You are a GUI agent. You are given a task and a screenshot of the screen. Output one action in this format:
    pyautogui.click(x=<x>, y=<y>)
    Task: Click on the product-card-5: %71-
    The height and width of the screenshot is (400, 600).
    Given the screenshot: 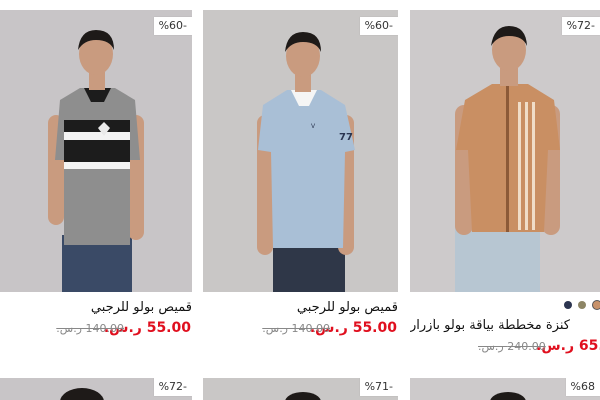 What is the action you would take?
    pyautogui.click(x=300, y=389)
    